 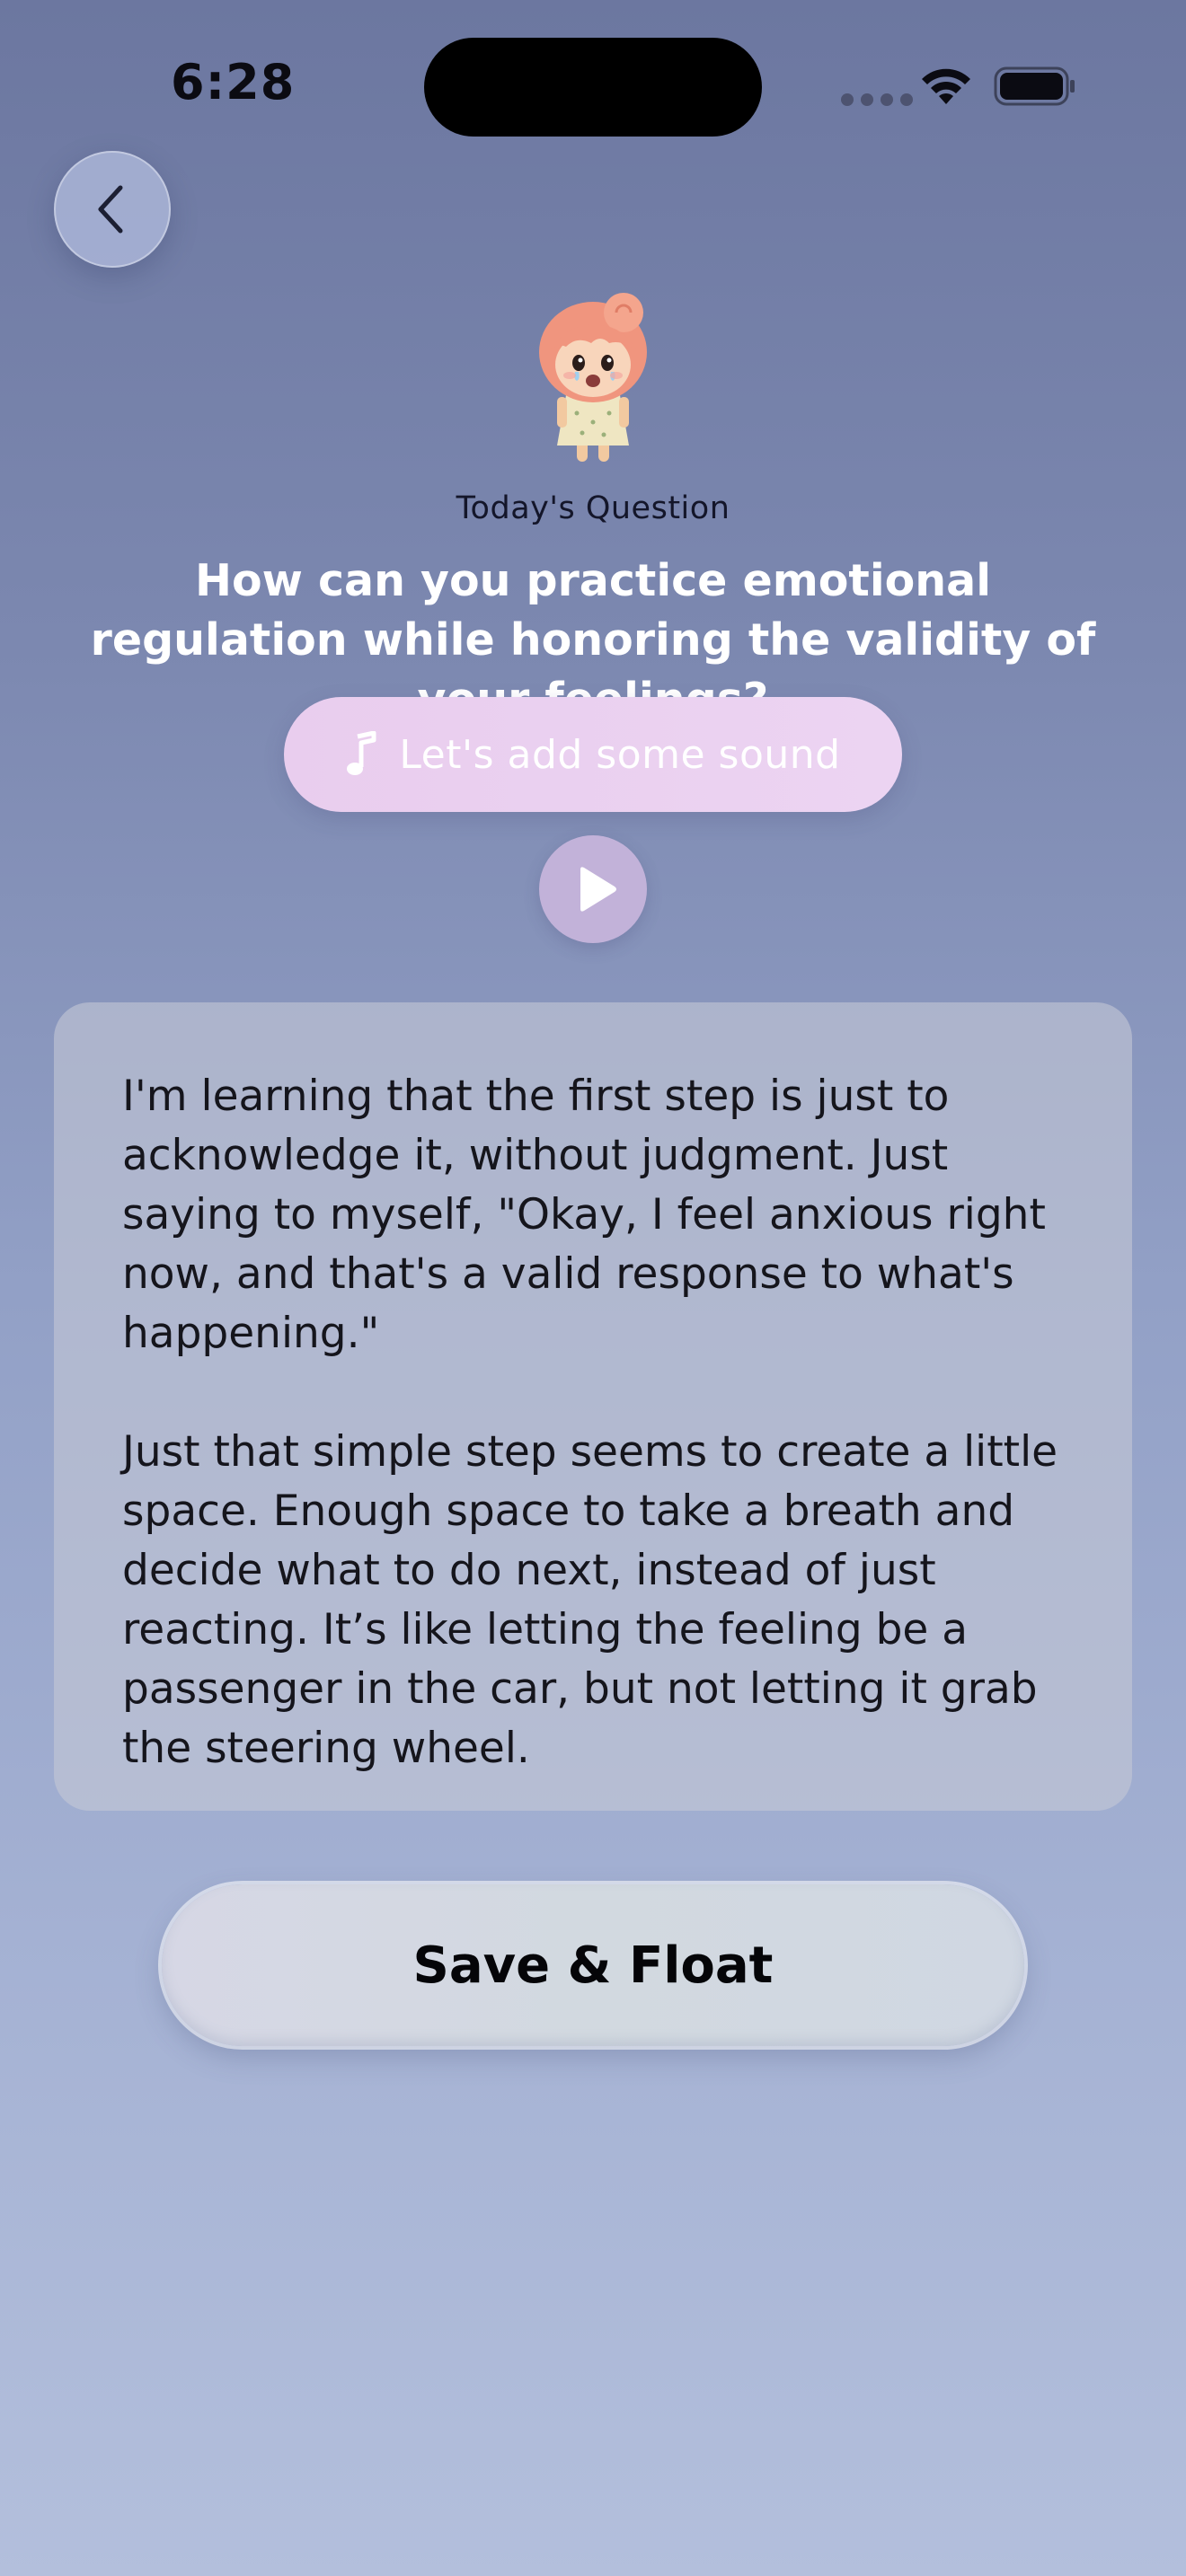 I want to click on chevron-left-icon, so click(x=110, y=209).